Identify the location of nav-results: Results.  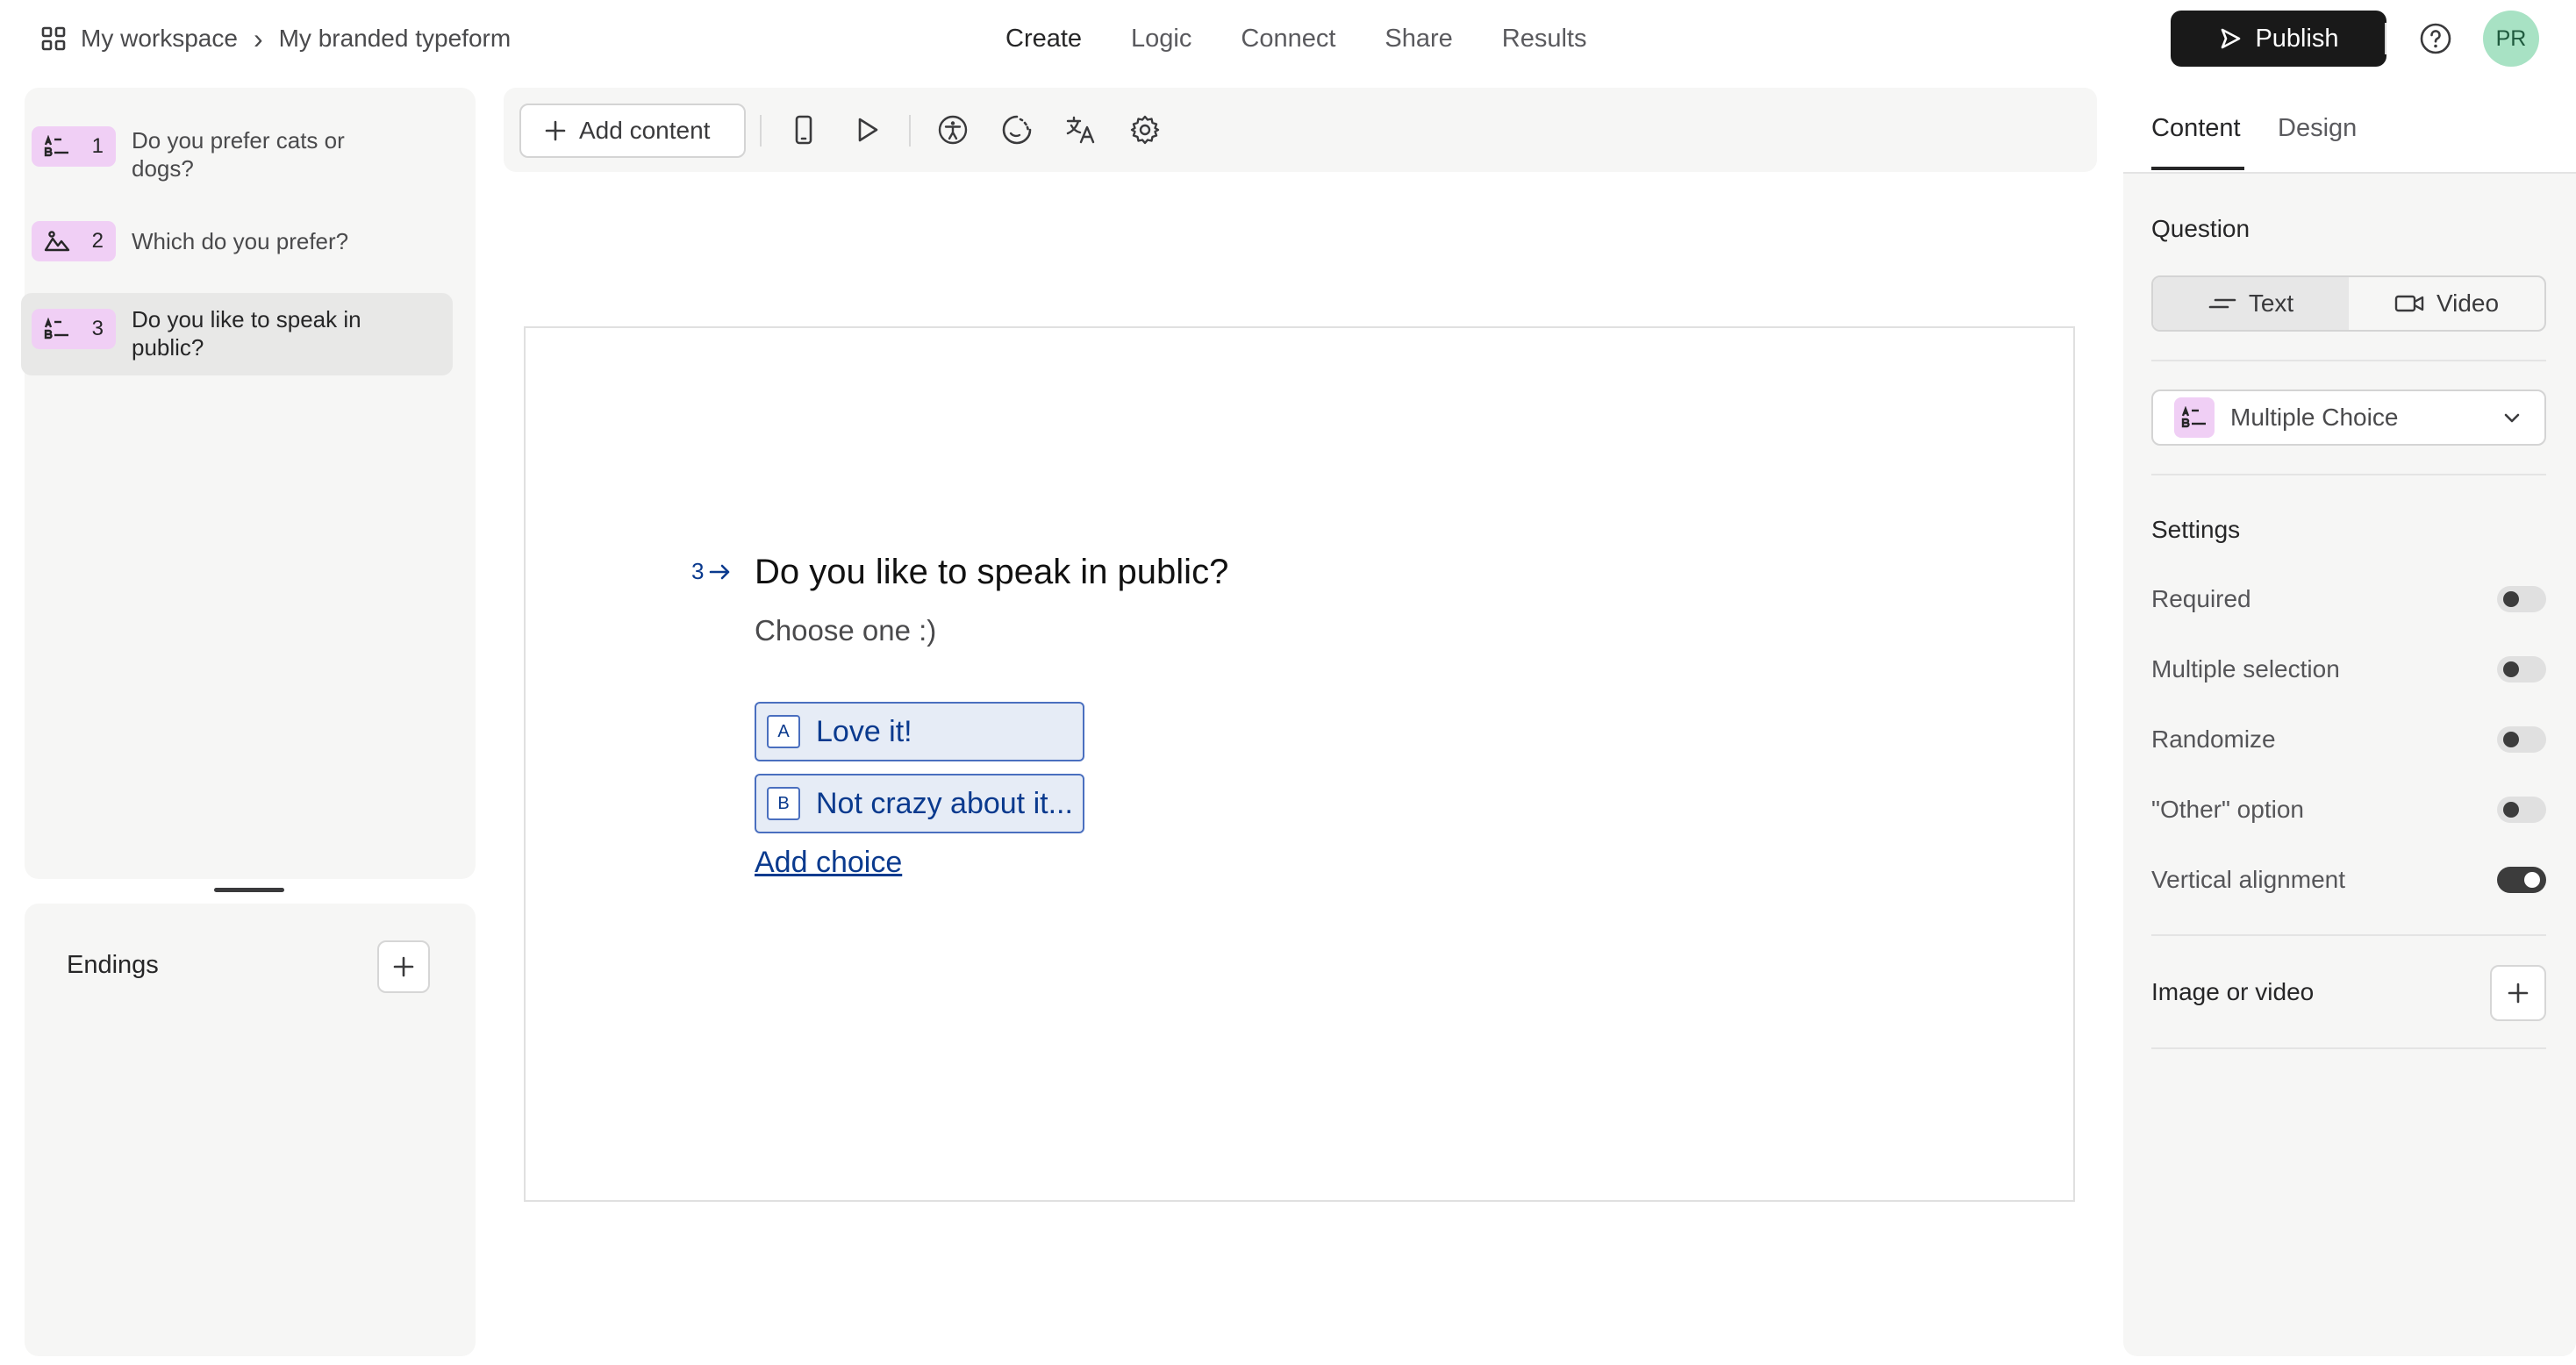
(1544, 39).